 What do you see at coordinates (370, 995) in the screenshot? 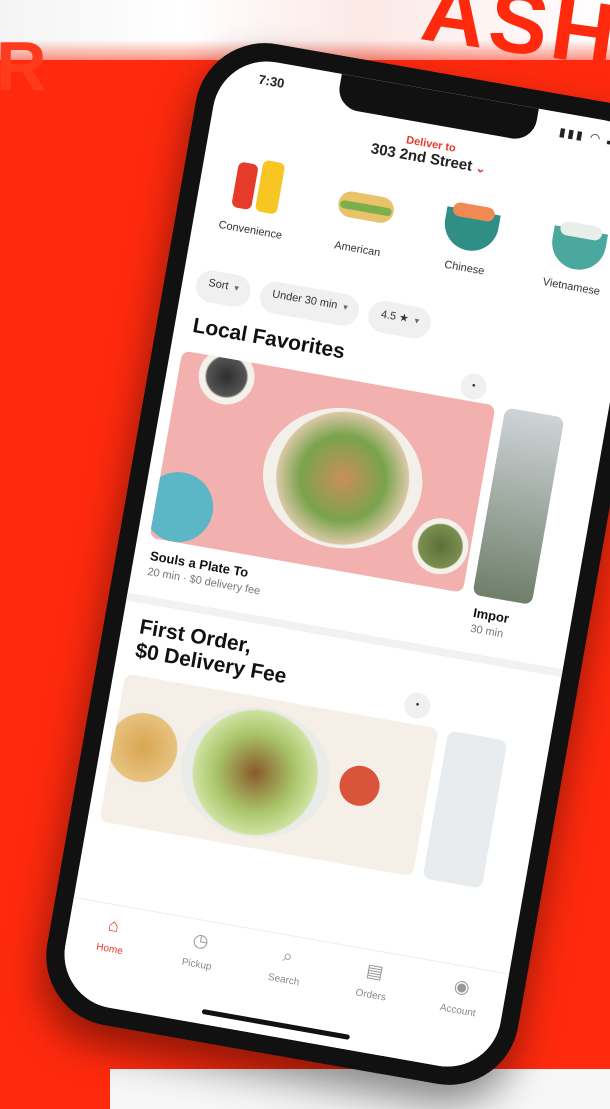
I see `tab-label: Orders` at bounding box center [370, 995].